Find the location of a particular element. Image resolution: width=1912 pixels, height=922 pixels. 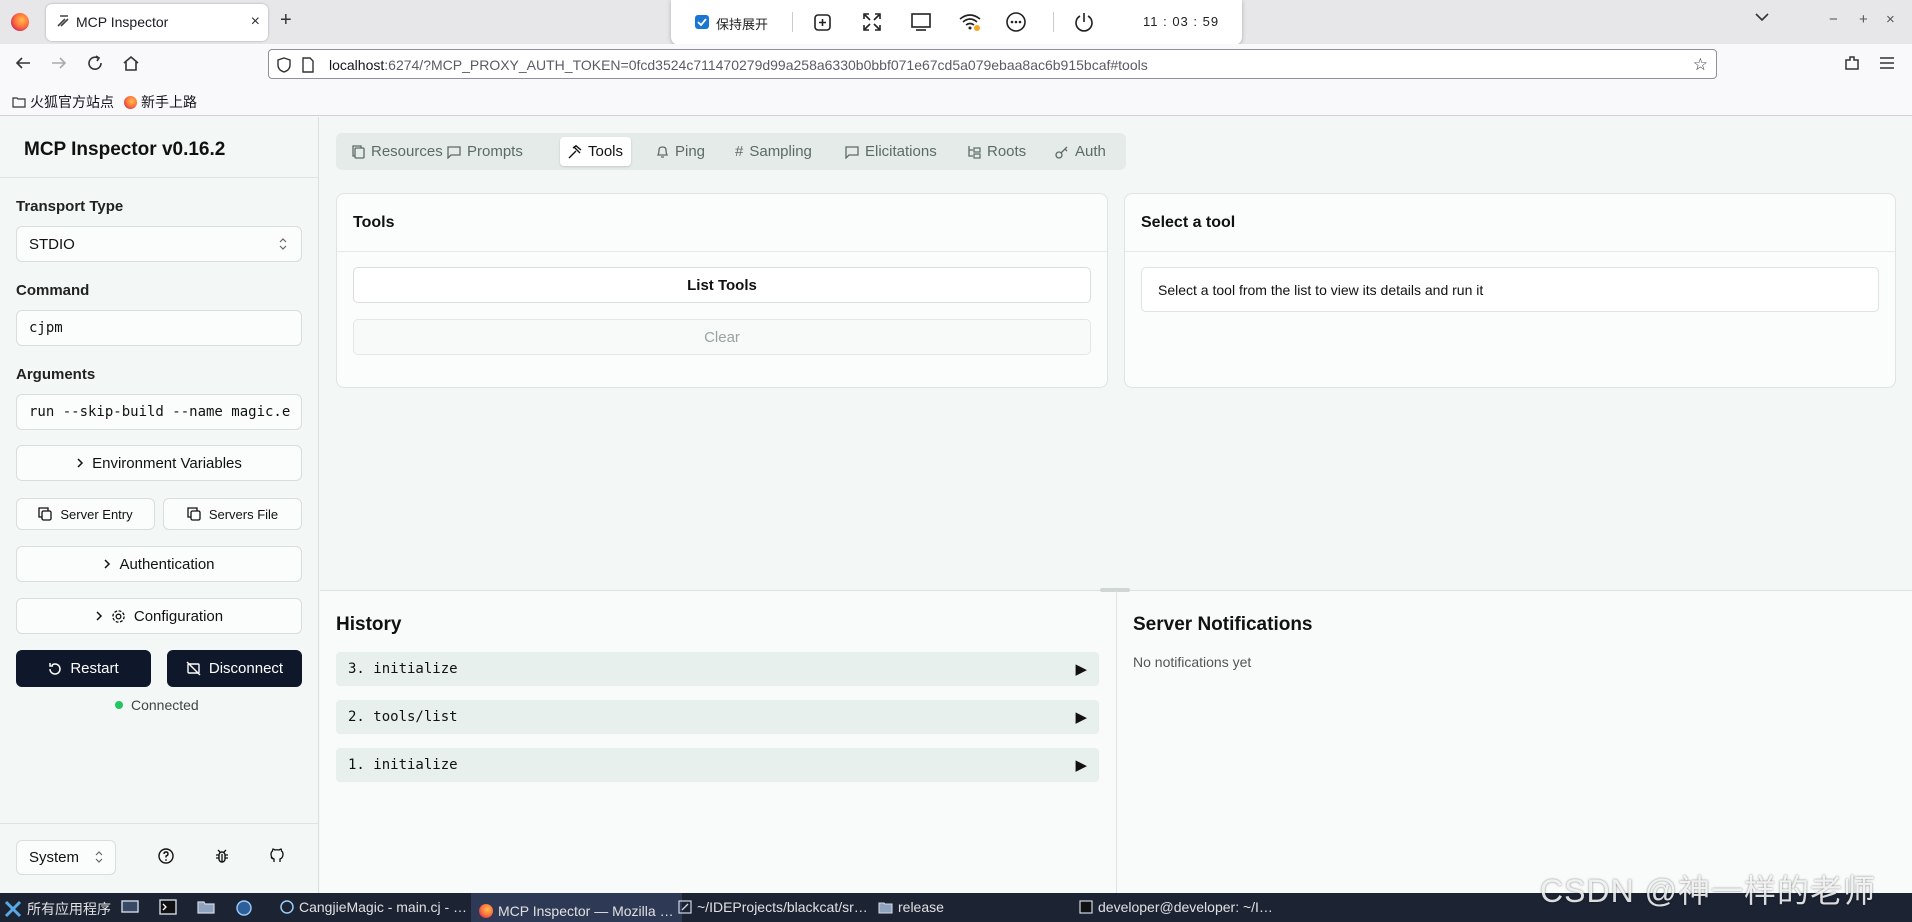

keep-open-checkbox is located at coordinates (702, 22).